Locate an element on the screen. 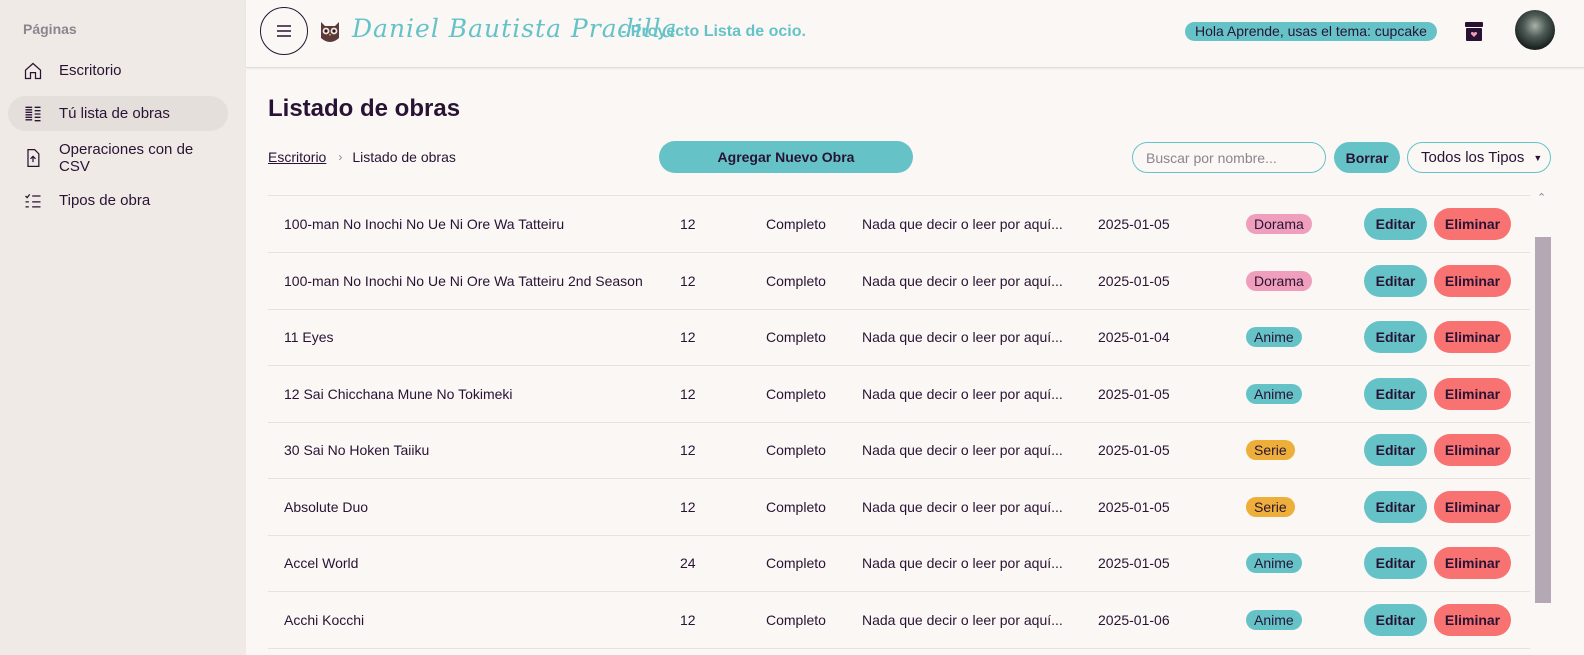 Image resolution: width=1584 pixels, height=655 pixels. sidebar-item-lista-obras: Tú lista de obras is located at coordinates (118, 113).